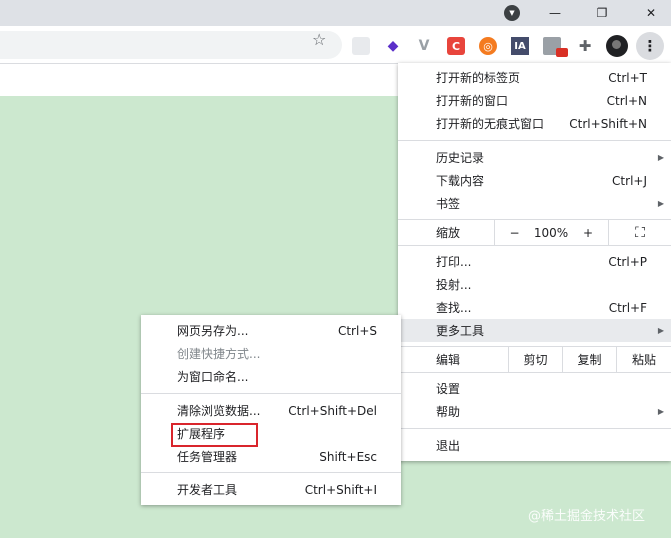  What do you see at coordinates (534, 157) in the screenshot?
I see `menu-item-history: 历史记录 ▶` at bounding box center [534, 157].